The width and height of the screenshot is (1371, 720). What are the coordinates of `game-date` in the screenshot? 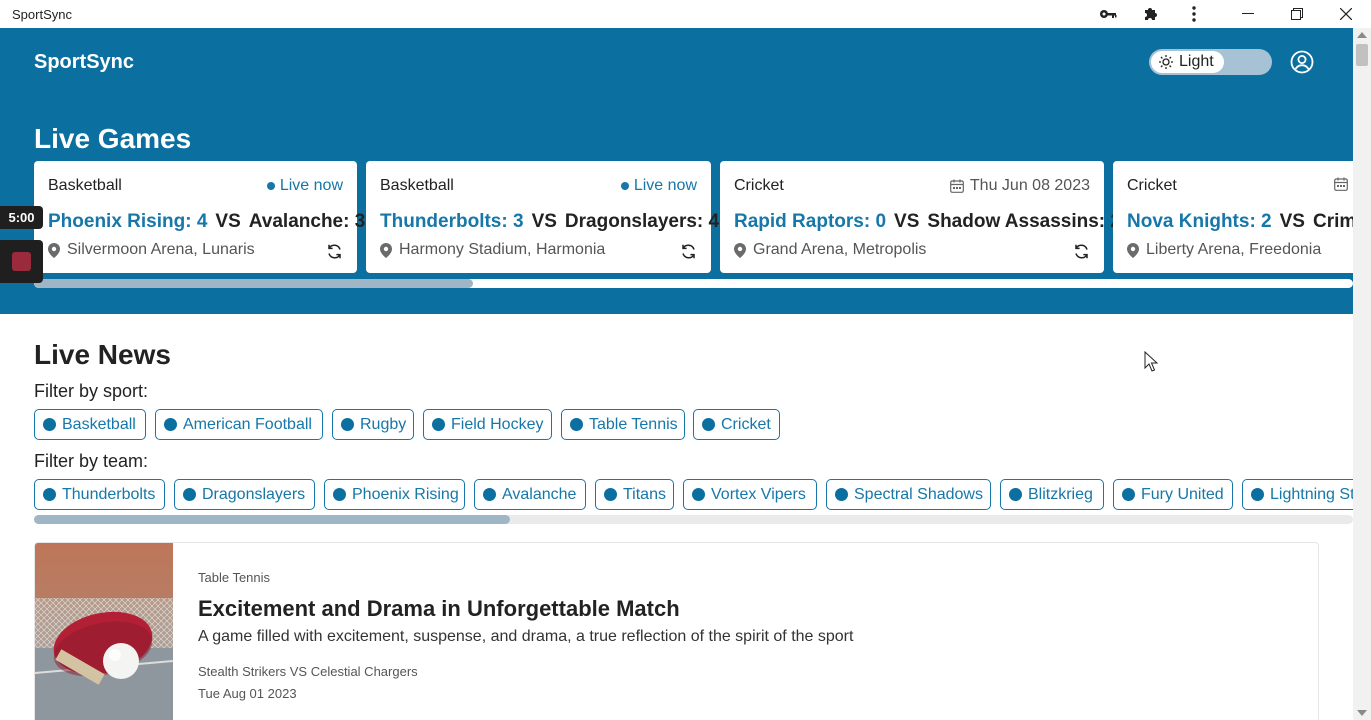 It's located at (1343, 184).